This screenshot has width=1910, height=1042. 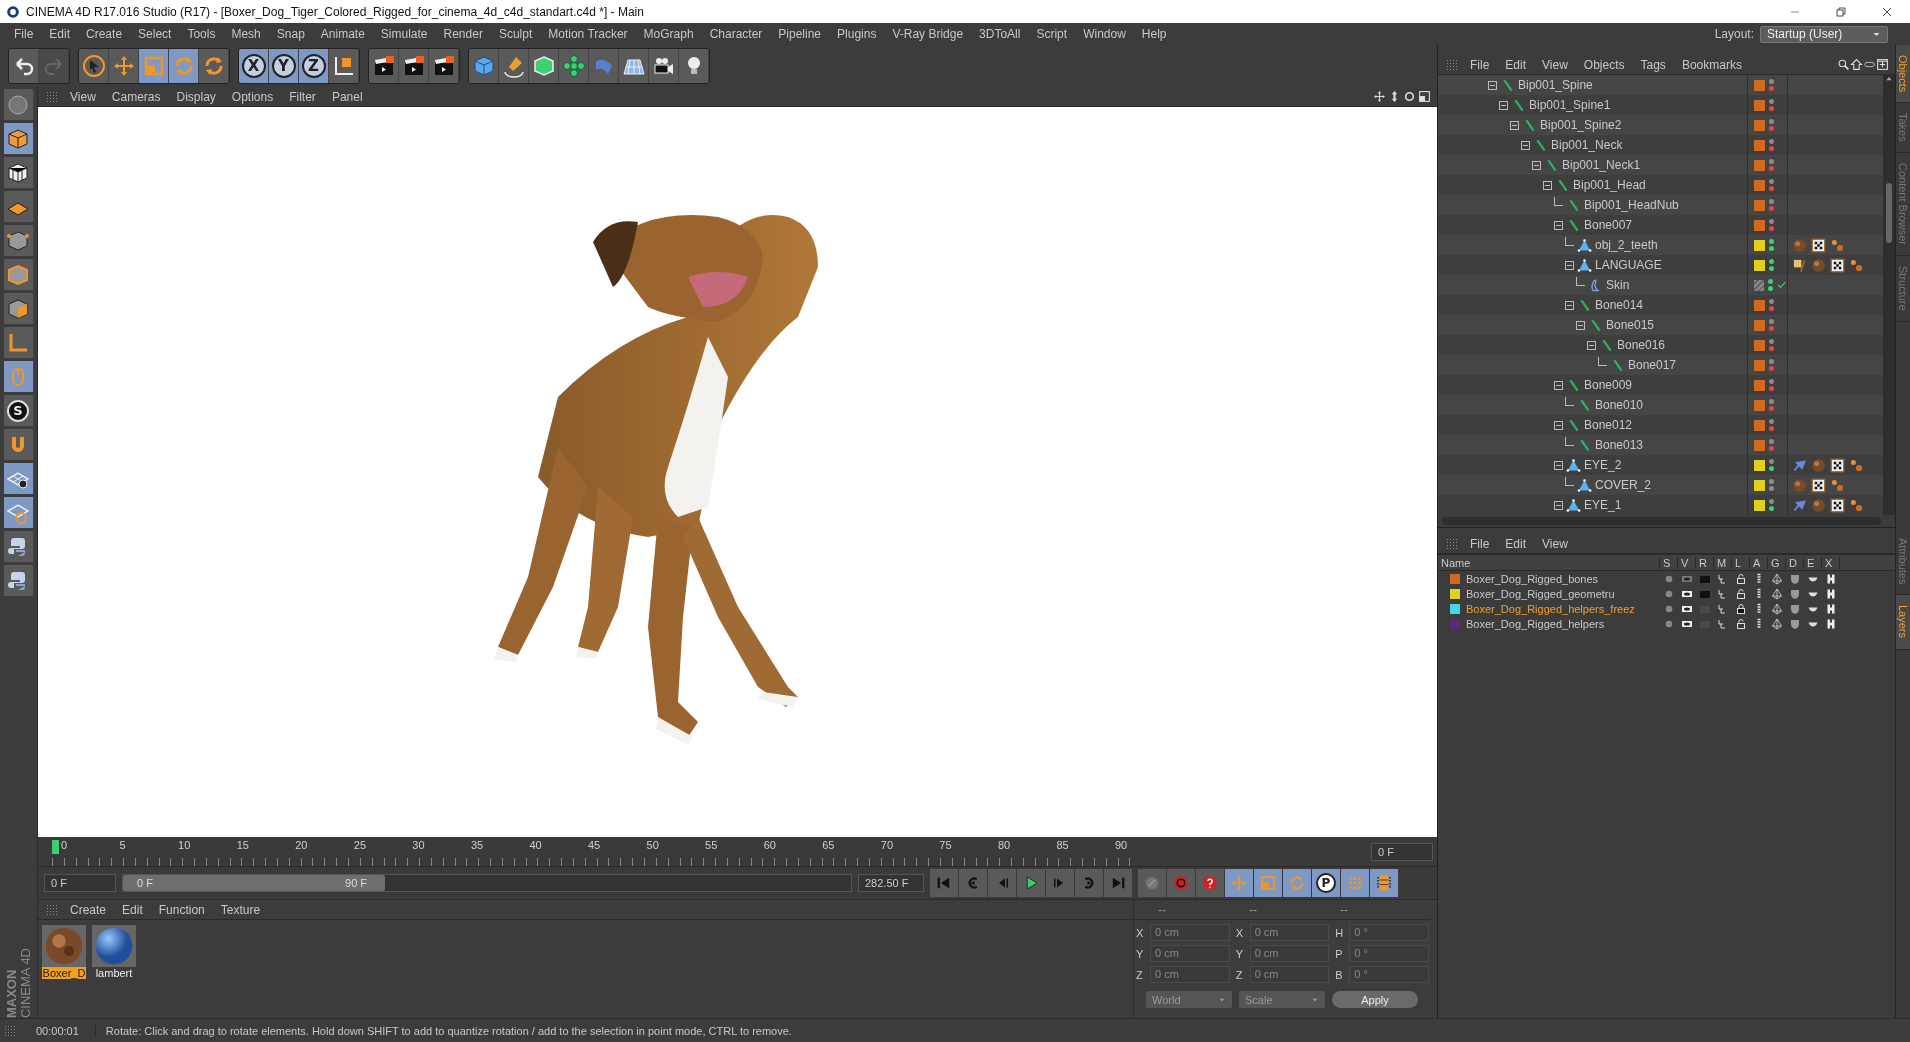 I want to click on object-name: Bip001_Spine, so click(x=1555, y=85).